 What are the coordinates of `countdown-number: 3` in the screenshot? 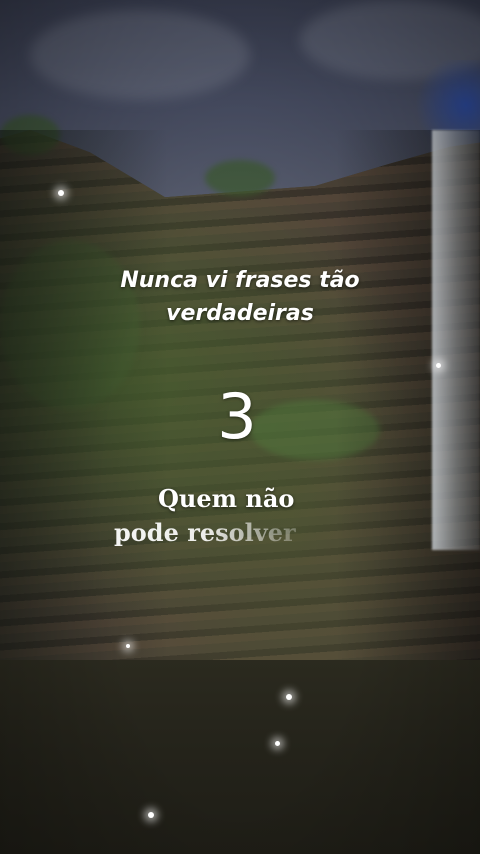 It's located at (237, 416).